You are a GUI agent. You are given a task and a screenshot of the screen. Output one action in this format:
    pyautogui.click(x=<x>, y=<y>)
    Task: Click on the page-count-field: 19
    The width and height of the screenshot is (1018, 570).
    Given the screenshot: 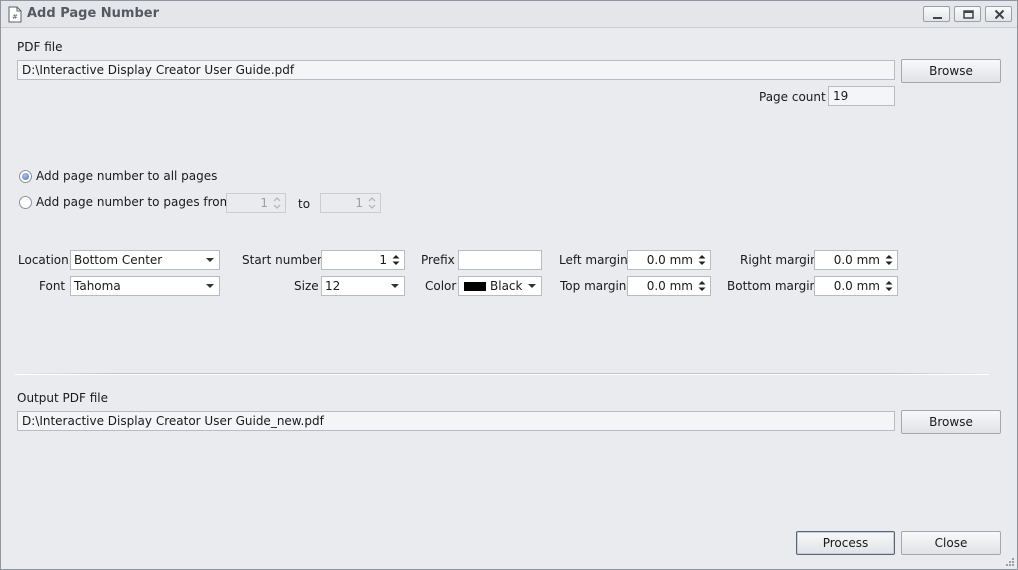 What is the action you would take?
    pyautogui.click(x=861, y=96)
    